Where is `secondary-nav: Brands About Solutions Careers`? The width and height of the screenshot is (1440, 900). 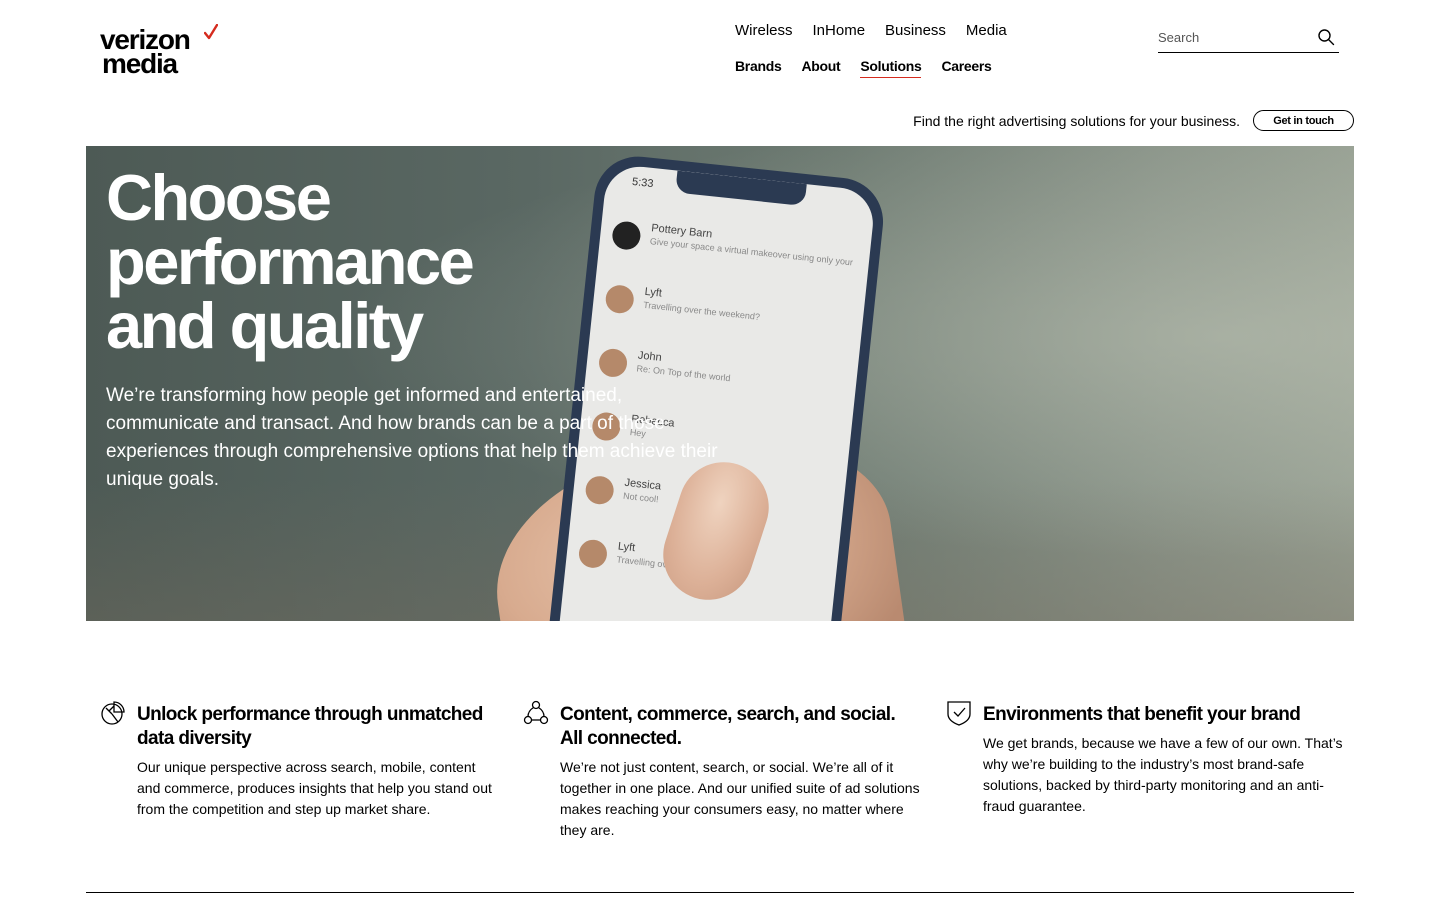
secondary-nav: Brands About Solutions Careers is located at coordinates (863, 67).